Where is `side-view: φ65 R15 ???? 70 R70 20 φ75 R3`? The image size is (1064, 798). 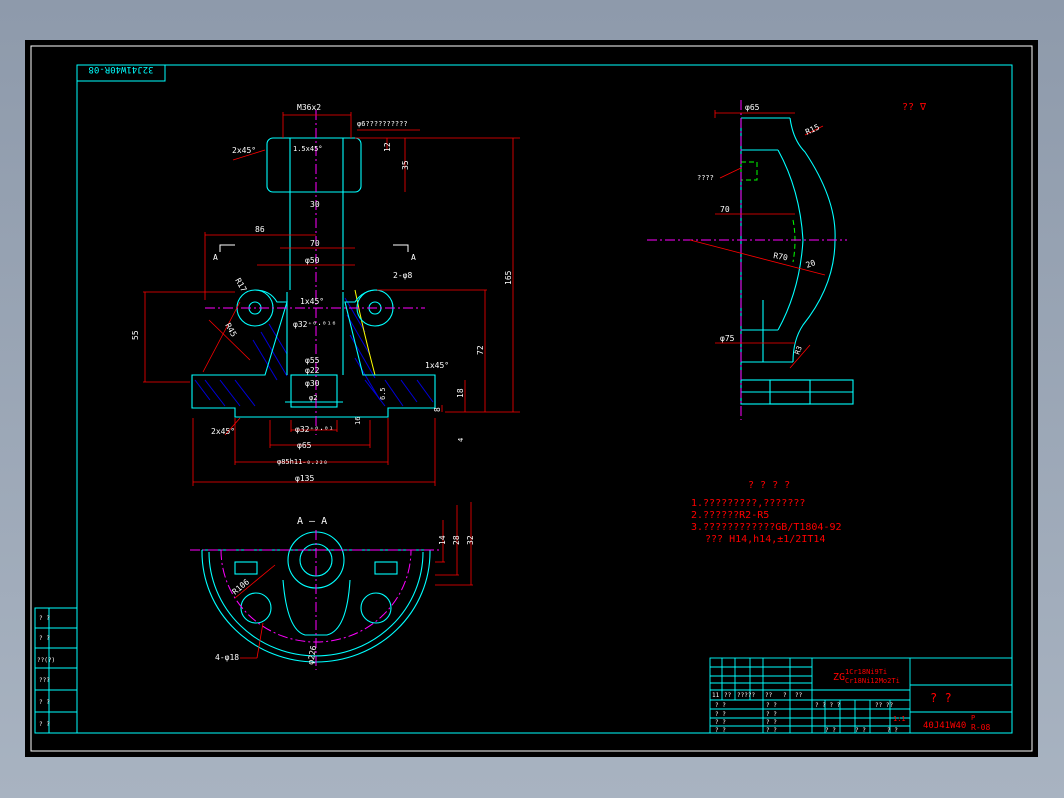
side-view: φ65 R15 ???? 70 R70 20 φ75 R3 is located at coordinates (750, 260).